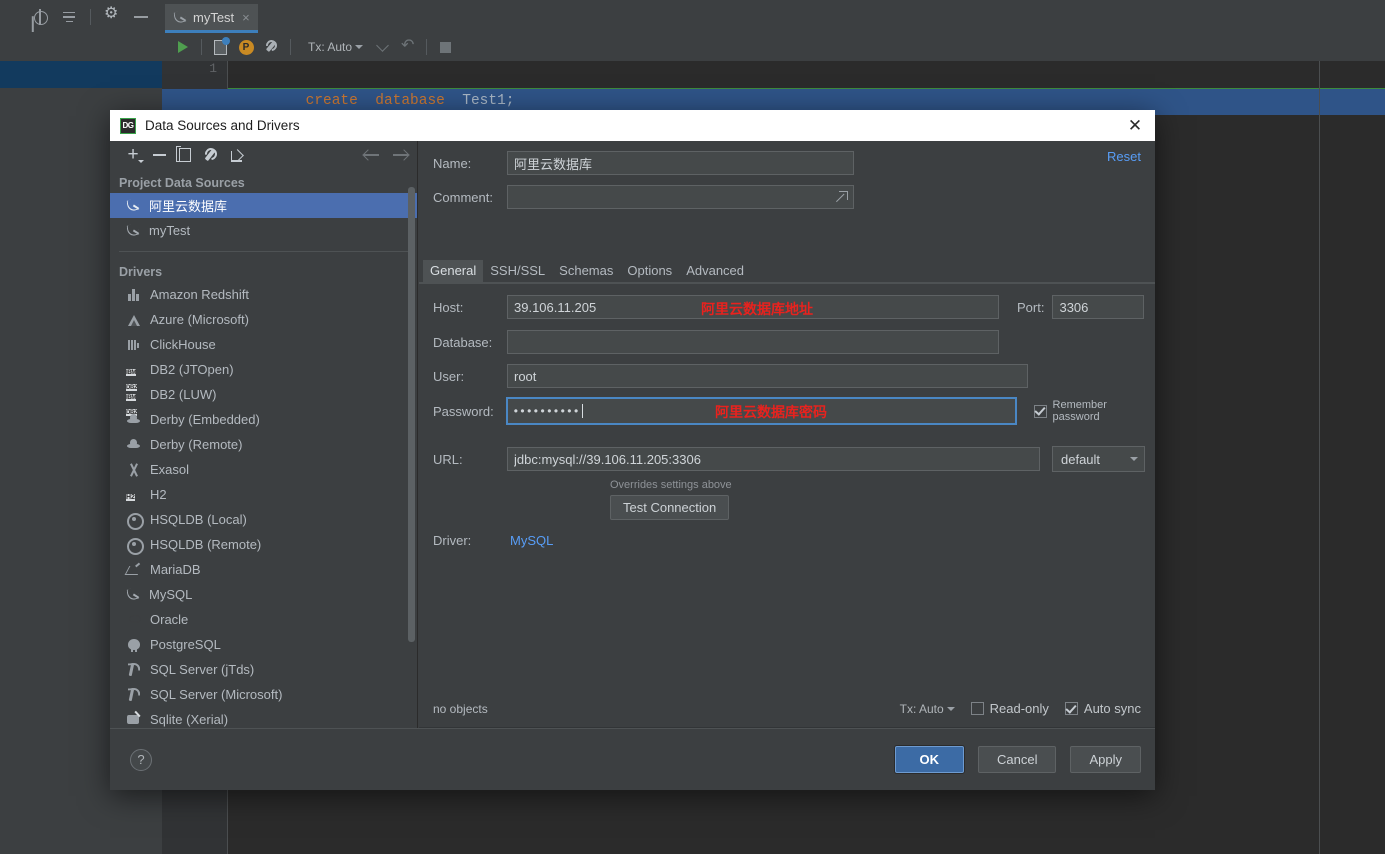  What do you see at coordinates (263, 519) in the screenshot?
I see `driver-hsqldb-local: HSQLDB (Local)` at bounding box center [263, 519].